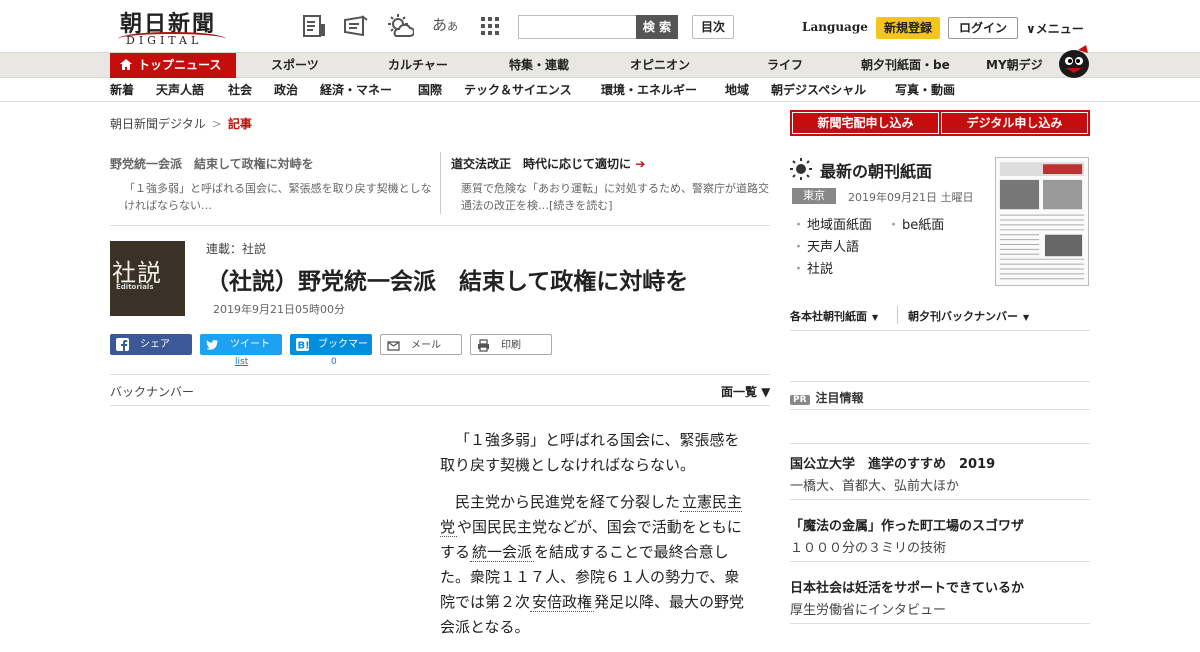  What do you see at coordinates (502, 552) in the screenshot?
I see `keyword-link: 統一会派` at bounding box center [502, 552].